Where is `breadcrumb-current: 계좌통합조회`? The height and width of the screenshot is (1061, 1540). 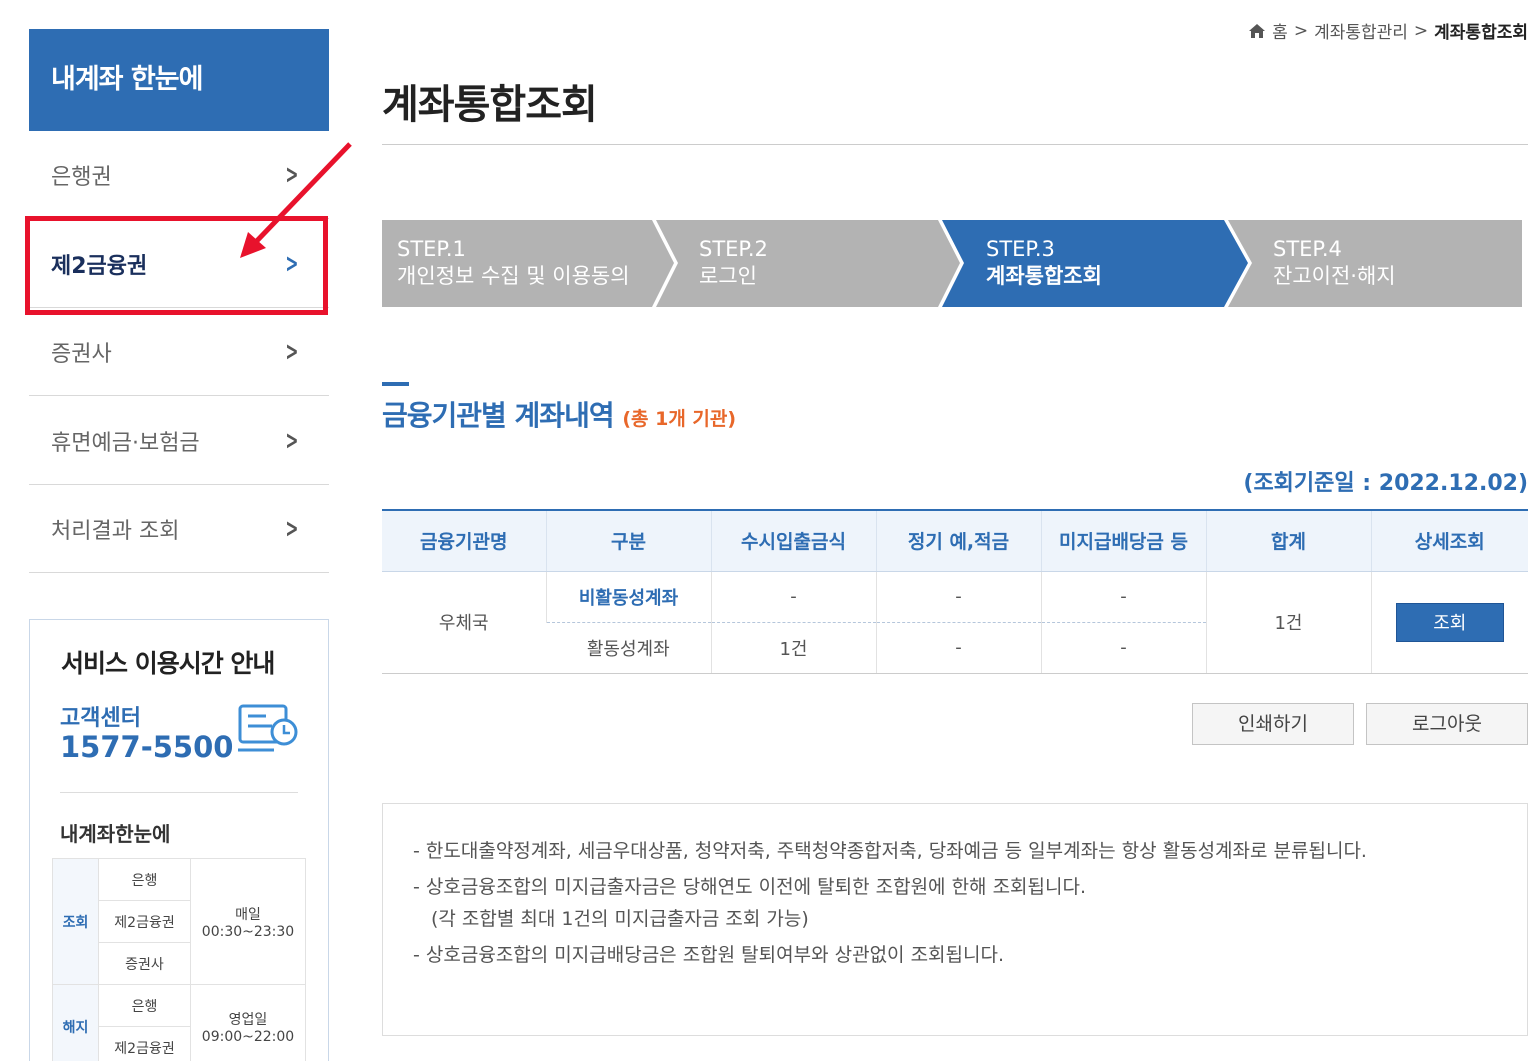 breadcrumb-current: 계좌통합조회 is located at coordinates (1481, 33).